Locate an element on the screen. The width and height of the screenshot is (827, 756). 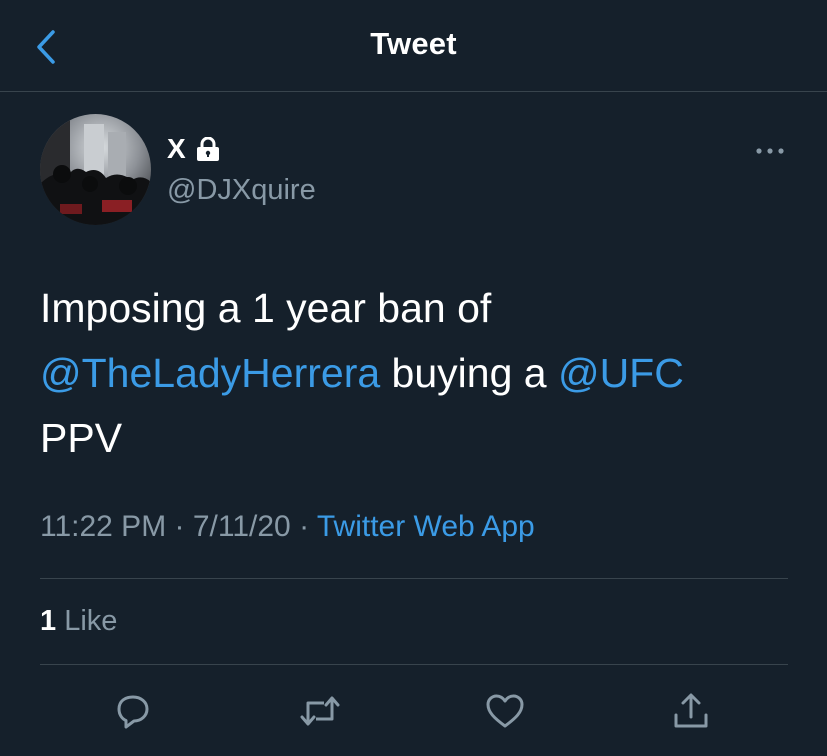
author-handle: @DJXquire is located at coordinates (241, 190).